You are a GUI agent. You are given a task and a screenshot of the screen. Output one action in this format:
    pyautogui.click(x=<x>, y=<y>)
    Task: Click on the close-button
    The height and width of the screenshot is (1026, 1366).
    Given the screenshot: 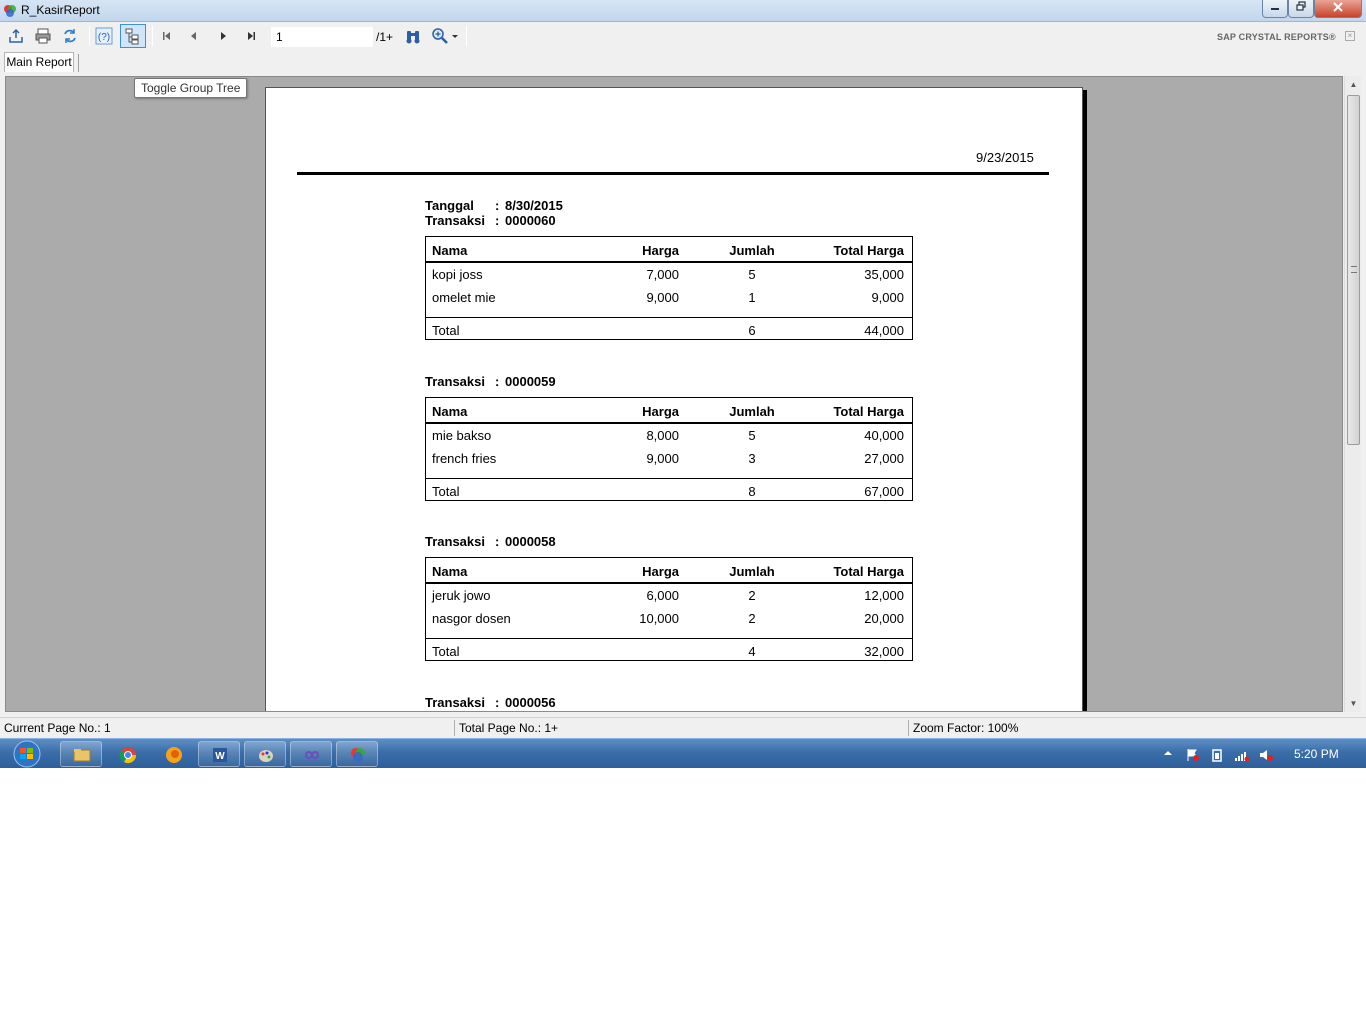 What is the action you would take?
    pyautogui.click(x=1338, y=9)
    